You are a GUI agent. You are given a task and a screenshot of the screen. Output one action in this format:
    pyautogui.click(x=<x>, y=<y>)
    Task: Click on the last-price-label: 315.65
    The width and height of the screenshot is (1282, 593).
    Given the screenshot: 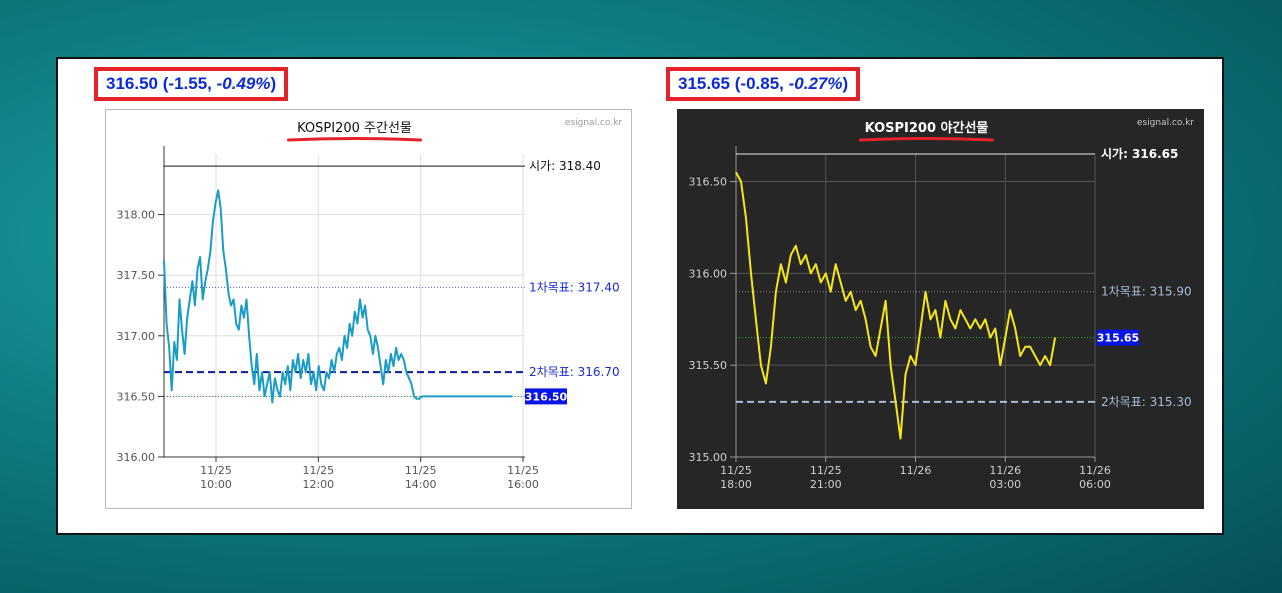 What is the action you would take?
    pyautogui.click(x=1118, y=338)
    